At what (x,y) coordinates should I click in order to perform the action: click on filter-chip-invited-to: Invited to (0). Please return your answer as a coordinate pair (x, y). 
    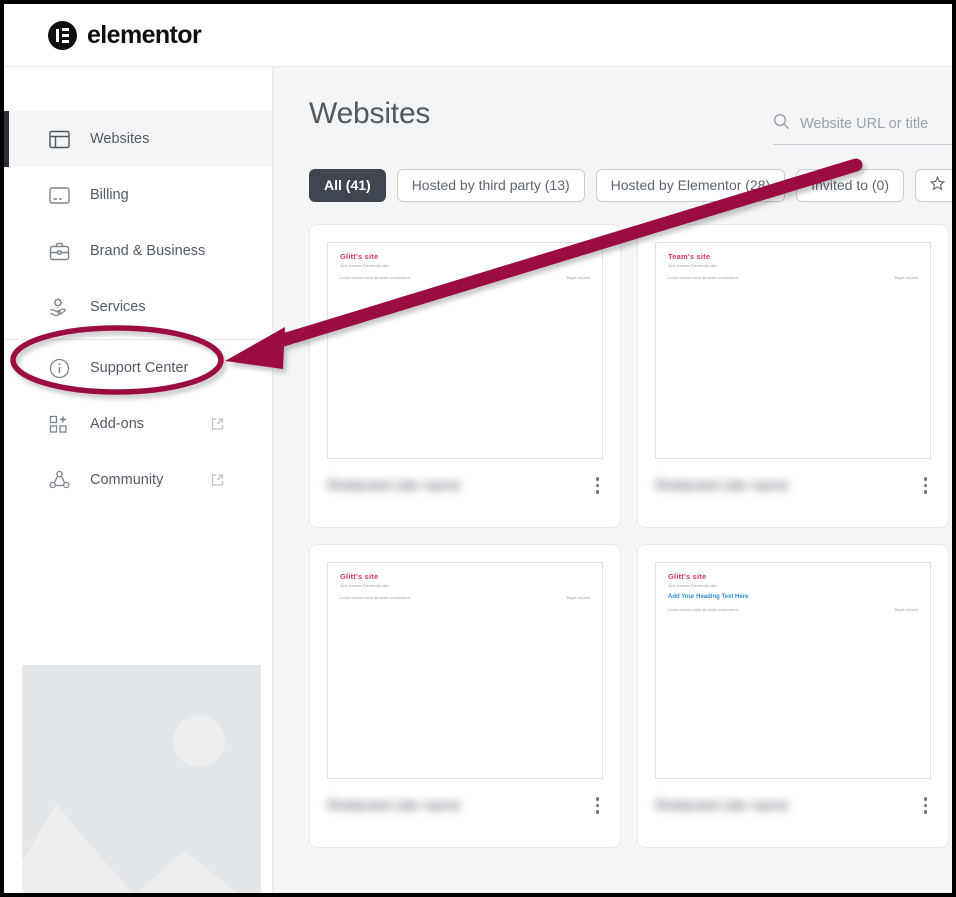
    Looking at the image, I should click on (850, 185).